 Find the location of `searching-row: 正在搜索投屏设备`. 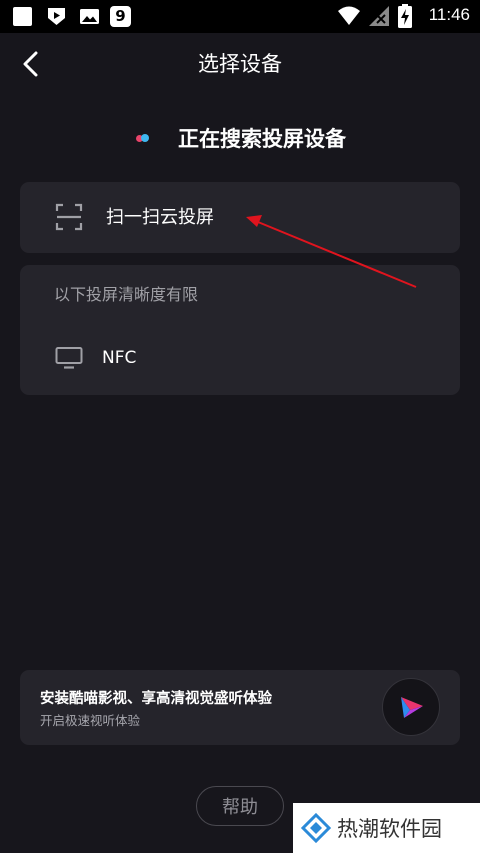

searching-row: 正在搜索投屏设备 is located at coordinates (240, 138).